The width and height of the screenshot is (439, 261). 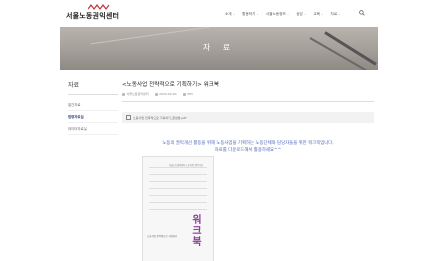 What do you see at coordinates (187, 94) in the screenshot?
I see `post-views: 383` at bounding box center [187, 94].